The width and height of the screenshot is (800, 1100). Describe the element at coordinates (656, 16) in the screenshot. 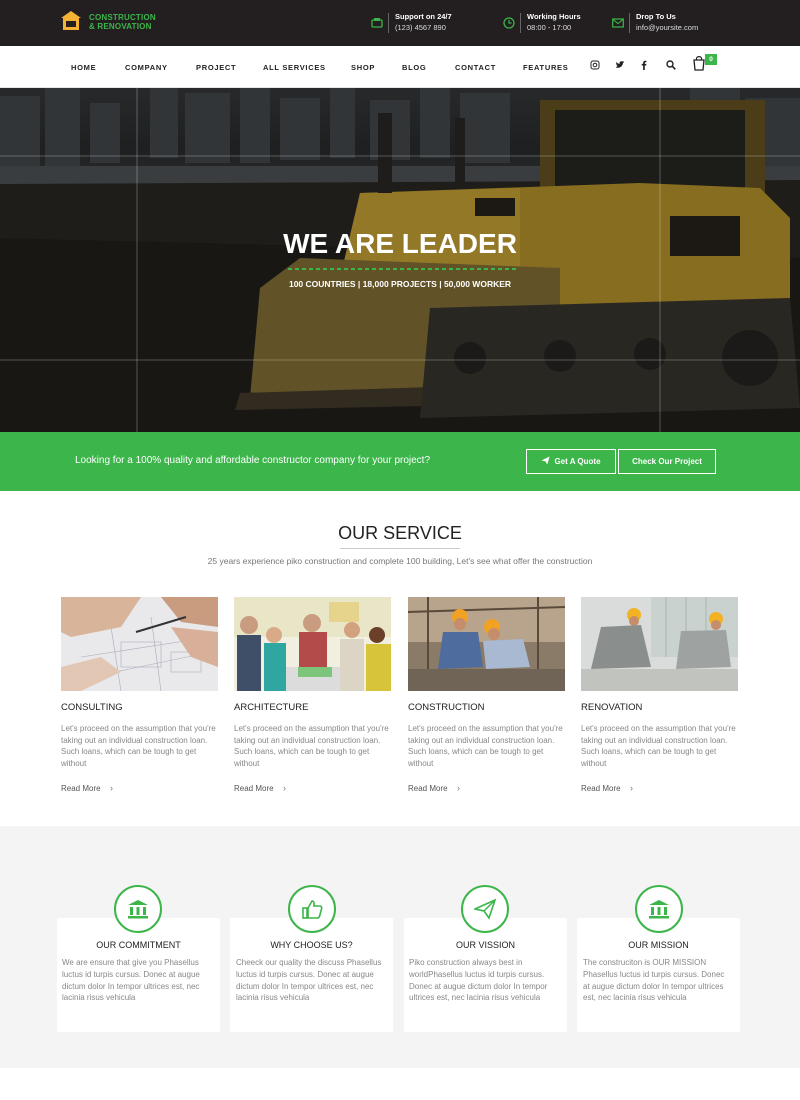

I see `contact-title: Drop To Us` at that location.